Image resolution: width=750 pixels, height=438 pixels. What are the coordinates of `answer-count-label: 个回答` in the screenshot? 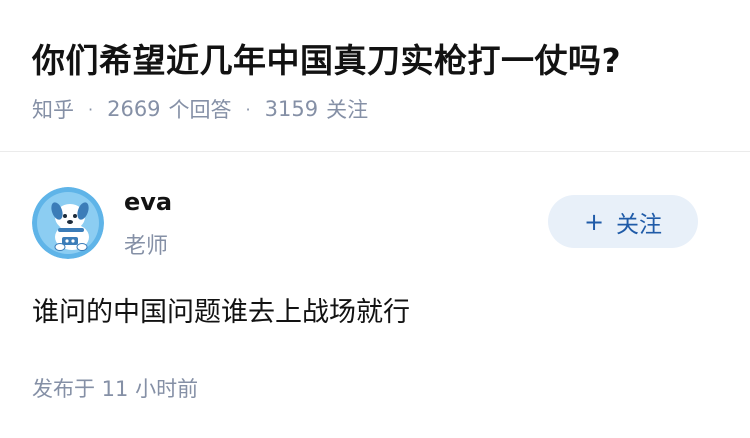 It's located at (200, 110).